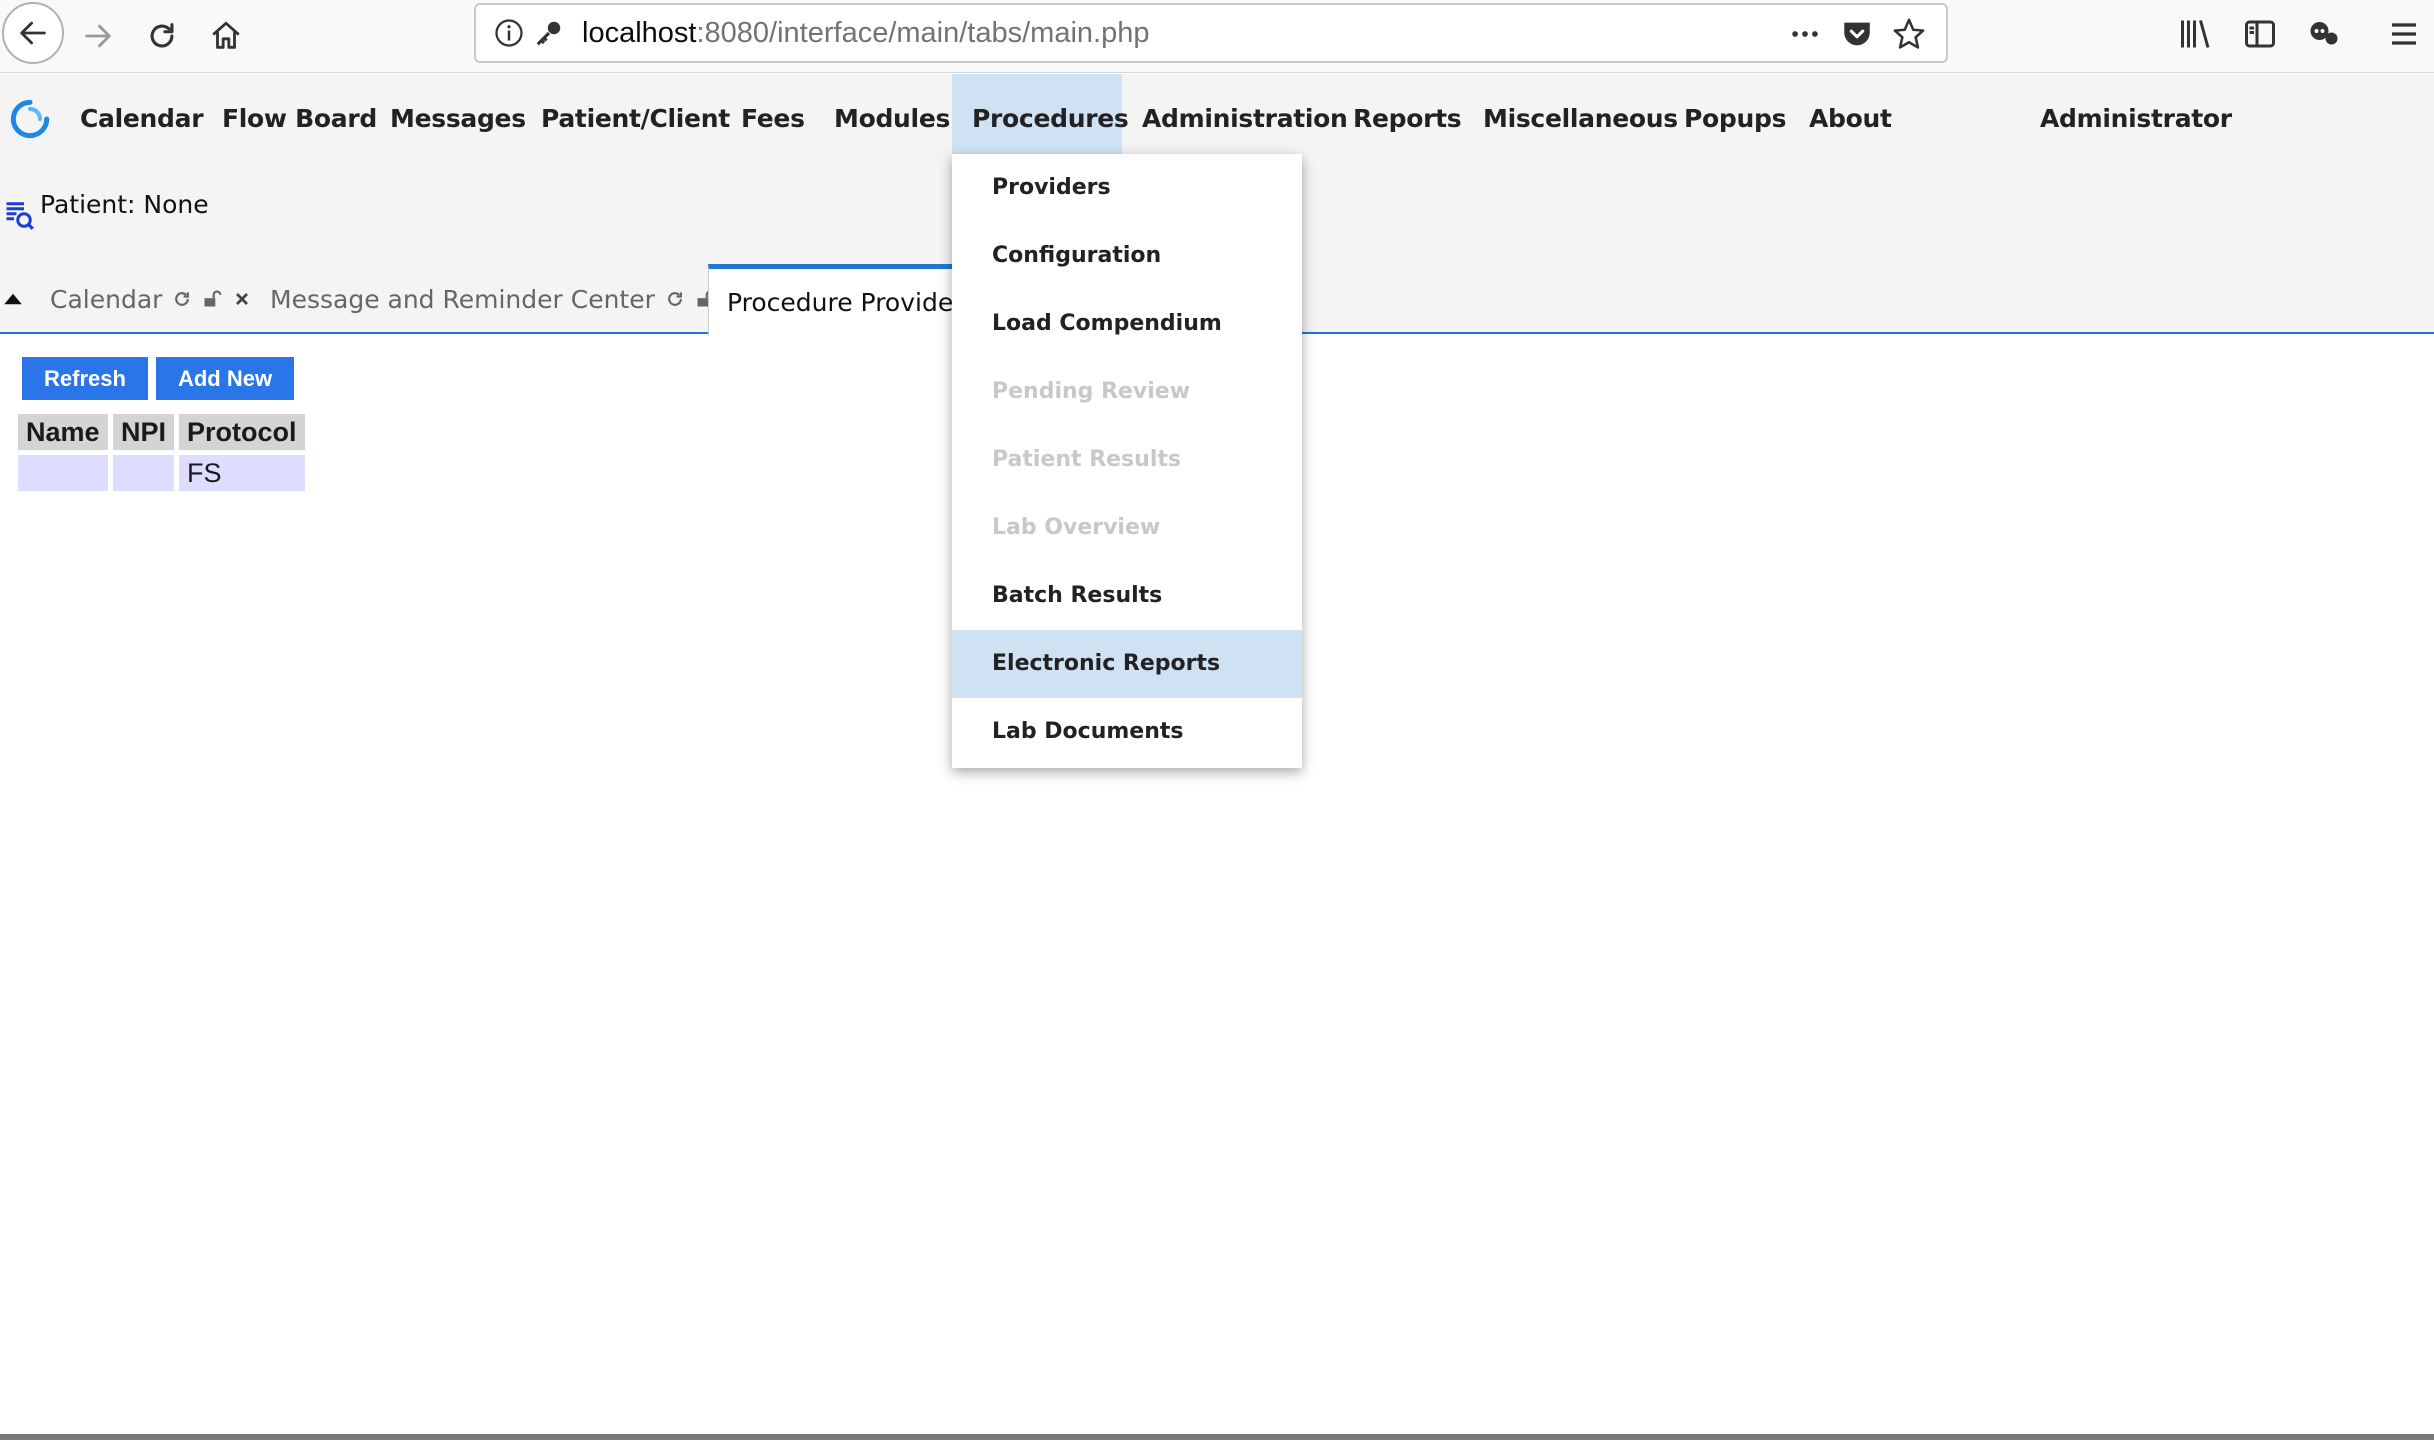  What do you see at coordinates (1127, 324) in the screenshot?
I see `dropdown-item-load-compendium: Load Compendium` at bounding box center [1127, 324].